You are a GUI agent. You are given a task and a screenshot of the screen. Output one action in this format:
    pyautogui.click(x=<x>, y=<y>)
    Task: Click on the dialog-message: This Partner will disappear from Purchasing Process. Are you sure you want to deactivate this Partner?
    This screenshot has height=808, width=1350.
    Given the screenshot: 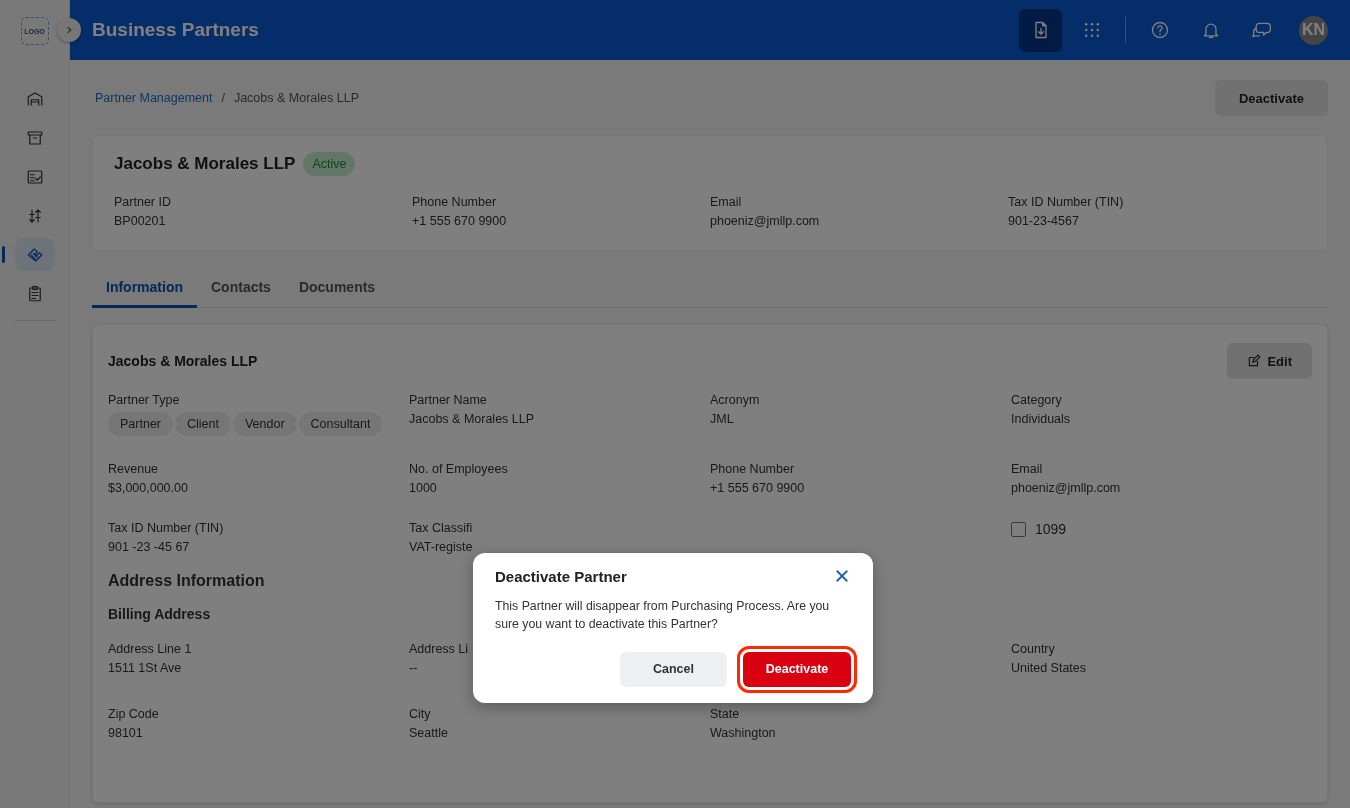 What is the action you would take?
    pyautogui.click(x=663, y=616)
    